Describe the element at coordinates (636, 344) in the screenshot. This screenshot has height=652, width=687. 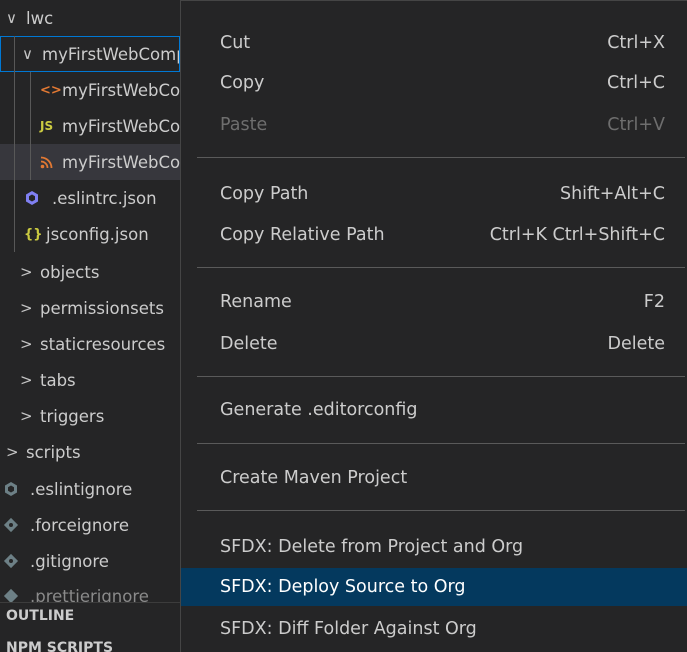
I see `menu-item-shortcut: Delete` at that location.